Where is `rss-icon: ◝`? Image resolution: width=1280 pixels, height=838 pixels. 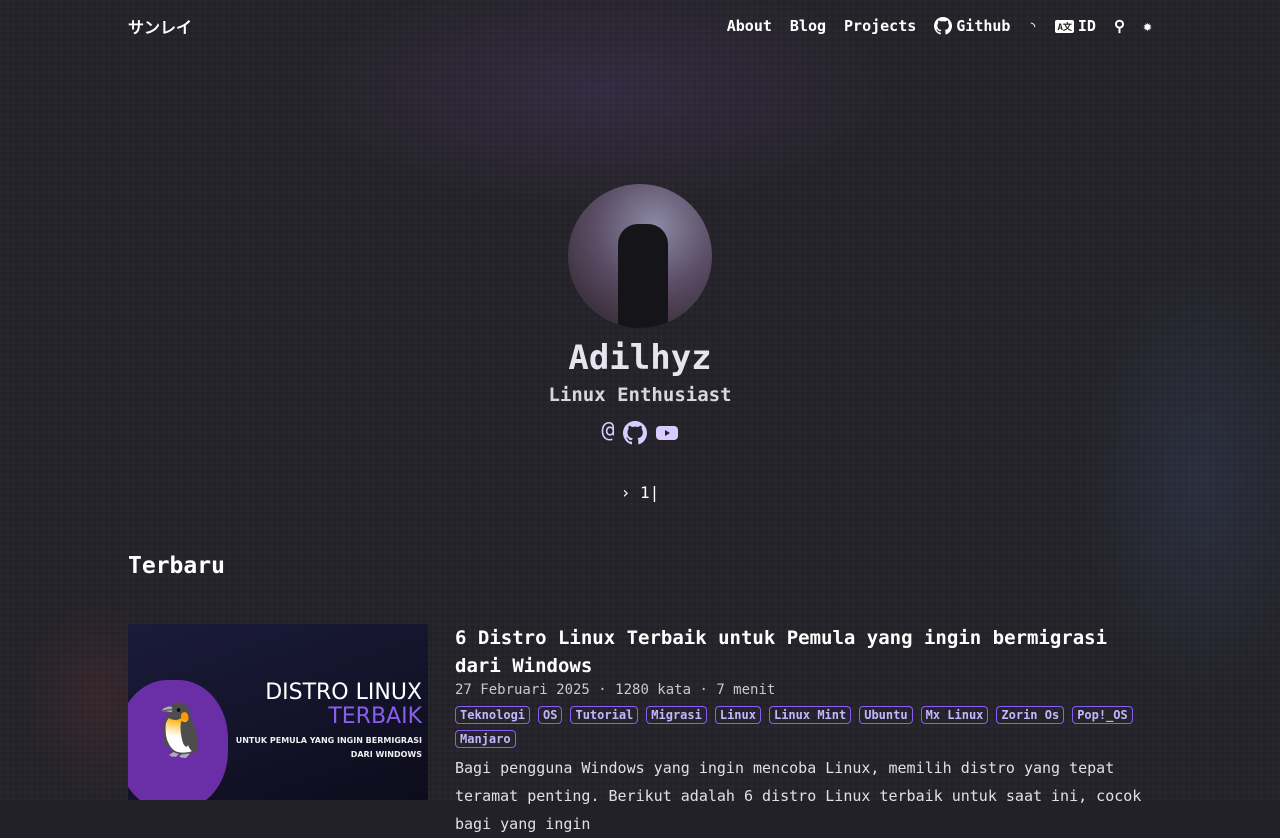 rss-icon: ◝ is located at coordinates (1033, 26).